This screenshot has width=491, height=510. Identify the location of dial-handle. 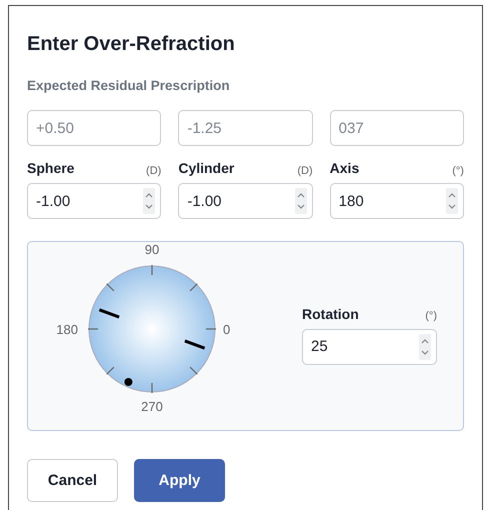
(128, 382).